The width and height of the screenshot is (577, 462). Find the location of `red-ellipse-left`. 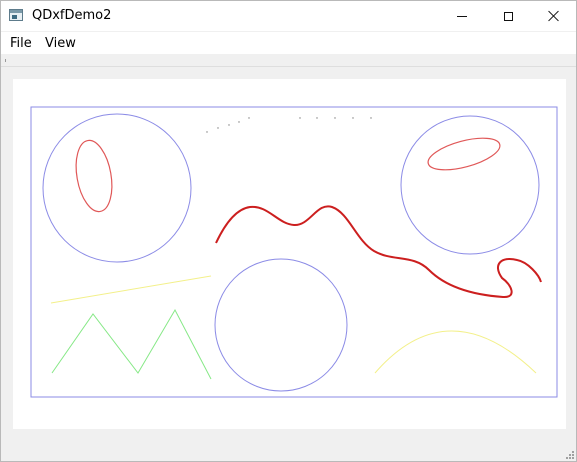

red-ellipse-left is located at coordinates (94, 176).